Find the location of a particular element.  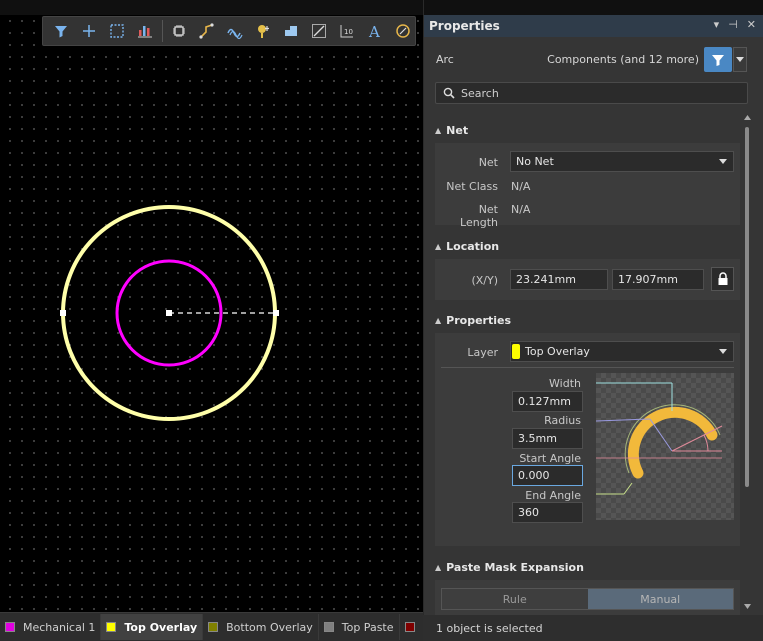

filter-dropdown-button is located at coordinates (740, 59).